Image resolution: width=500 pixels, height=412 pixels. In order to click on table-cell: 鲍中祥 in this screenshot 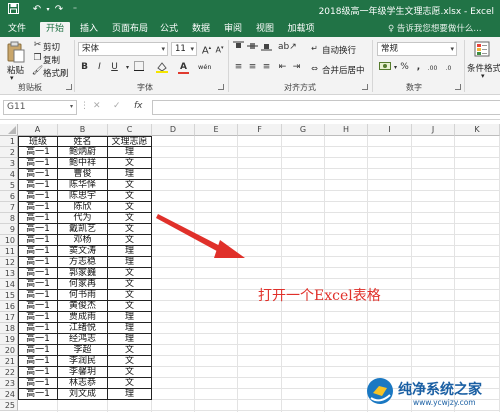, I will do `click(83, 163)`.